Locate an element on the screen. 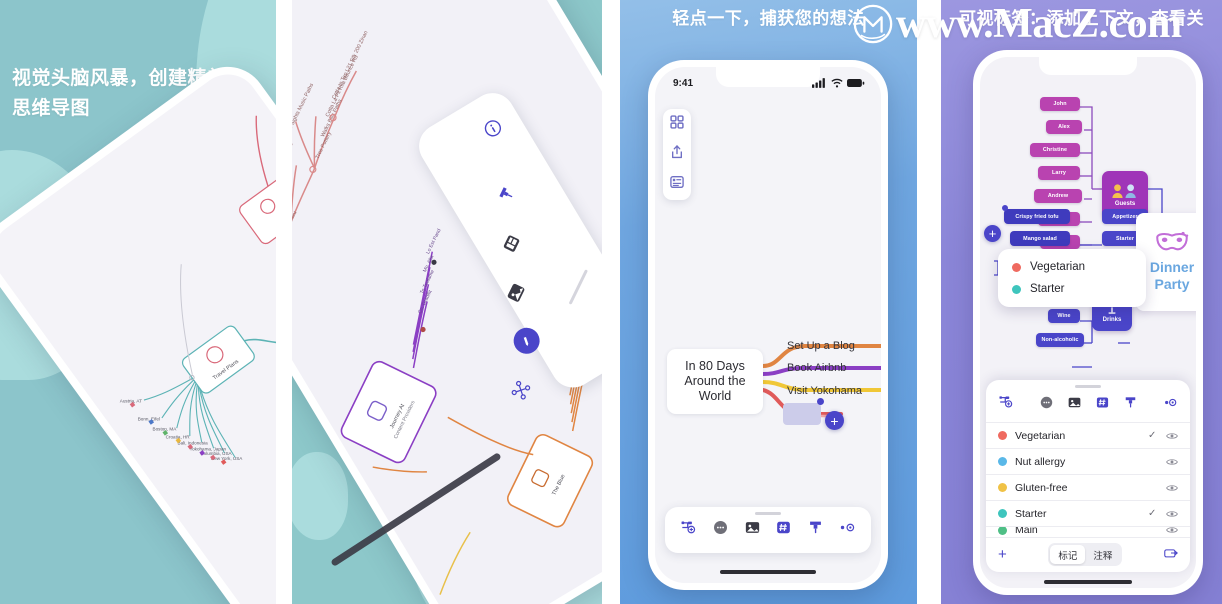  popup-tag-label: Starter is located at coordinates (1047, 289).